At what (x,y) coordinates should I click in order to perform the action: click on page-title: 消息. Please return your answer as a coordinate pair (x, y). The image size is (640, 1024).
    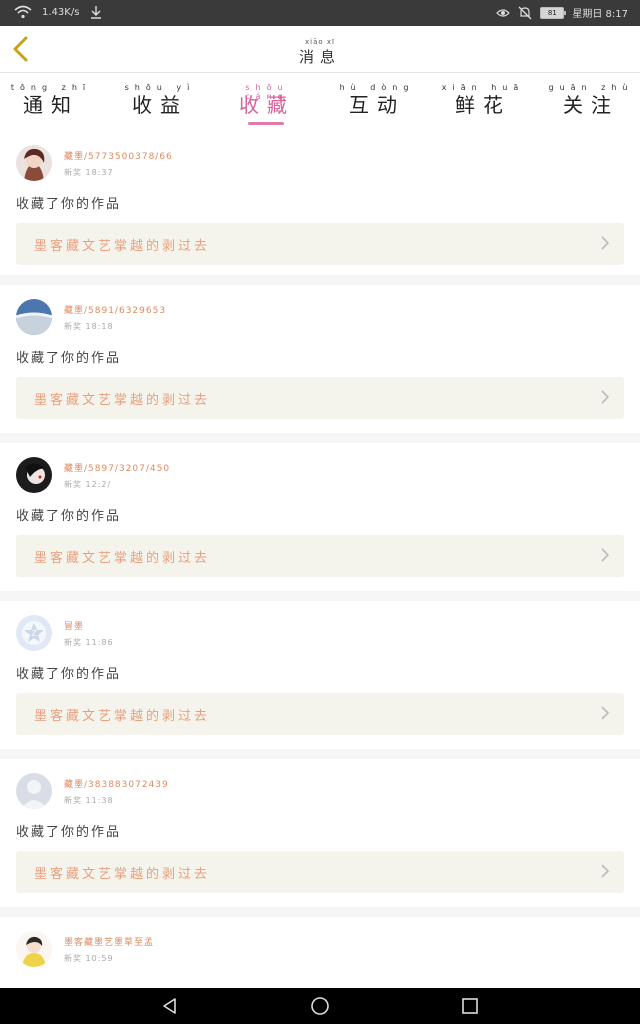
    Looking at the image, I should click on (319, 57).